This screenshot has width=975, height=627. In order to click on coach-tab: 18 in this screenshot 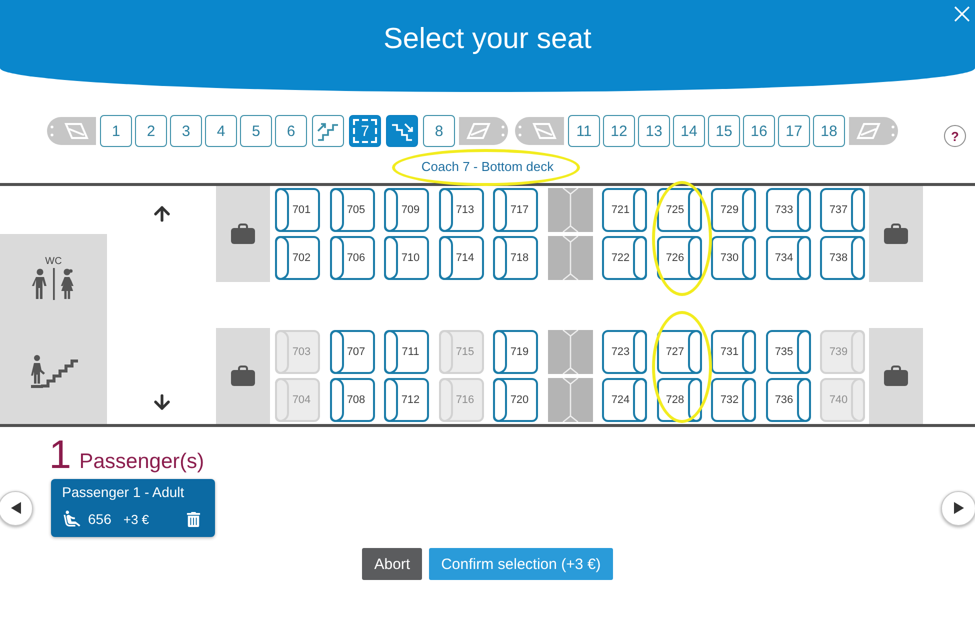, I will do `click(829, 131)`.